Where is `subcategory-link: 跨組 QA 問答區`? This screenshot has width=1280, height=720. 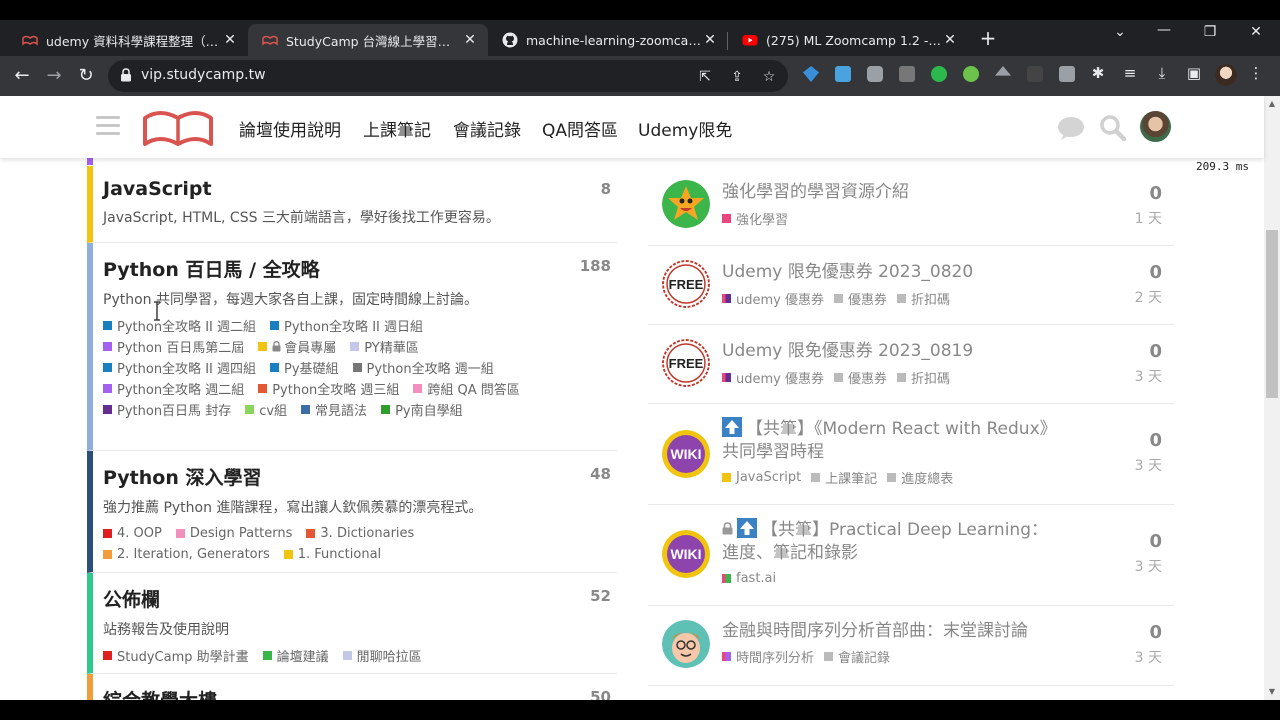 subcategory-link: 跨組 QA 問答區 is located at coordinates (466, 388).